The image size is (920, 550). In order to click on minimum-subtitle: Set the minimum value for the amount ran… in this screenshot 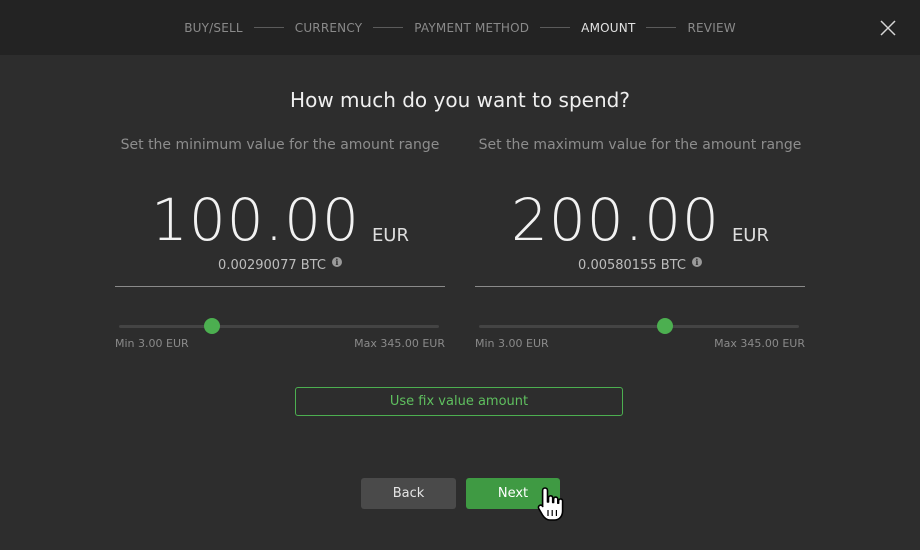, I will do `click(280, 145)`.